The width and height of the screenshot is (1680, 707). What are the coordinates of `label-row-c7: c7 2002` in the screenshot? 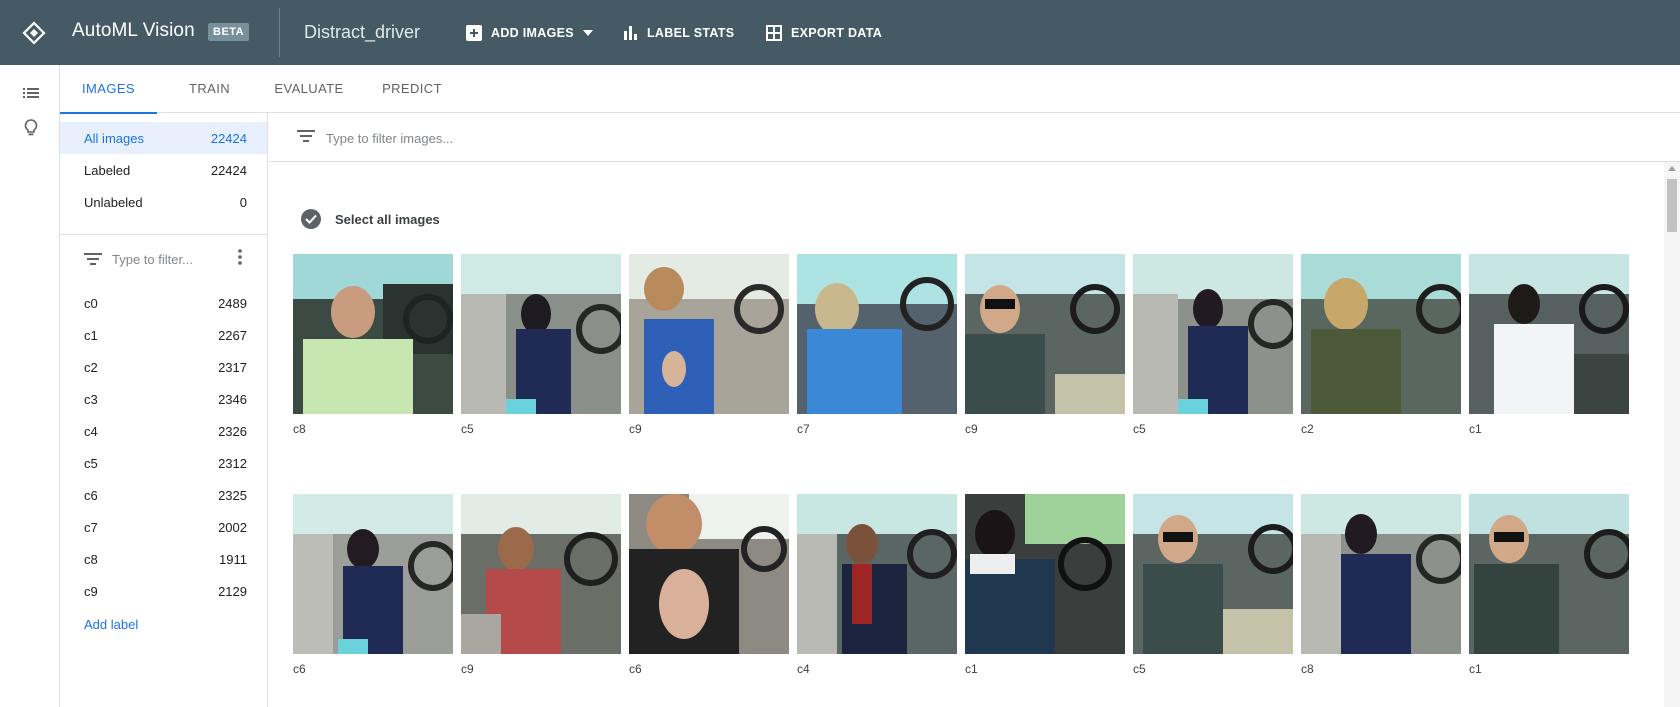 It's located at (163, 527).